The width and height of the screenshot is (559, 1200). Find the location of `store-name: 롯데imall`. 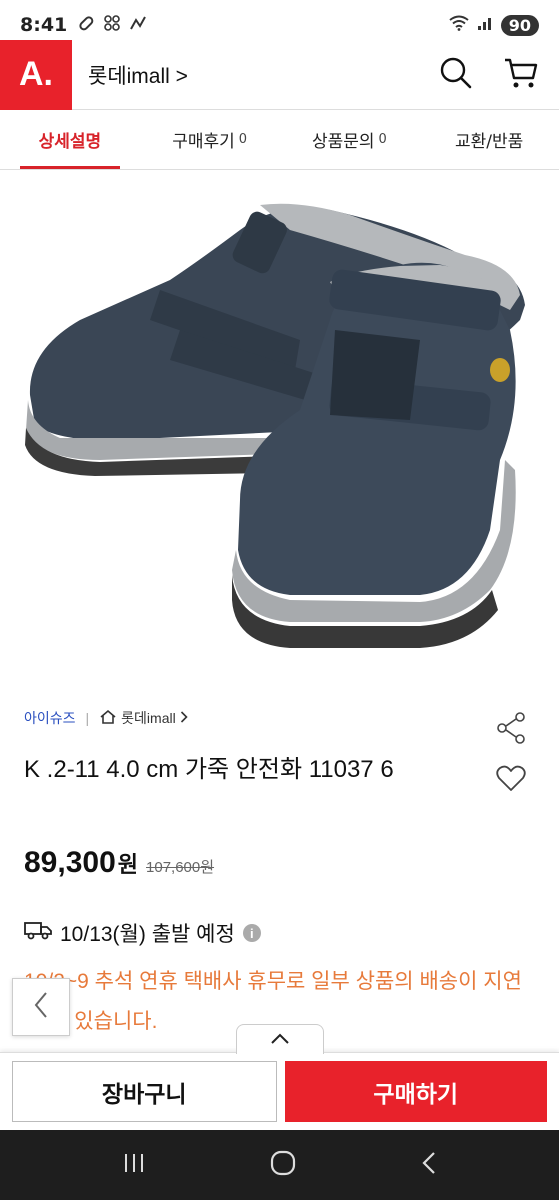

store-name: 롯데imall is located at coordinates (148, 718).